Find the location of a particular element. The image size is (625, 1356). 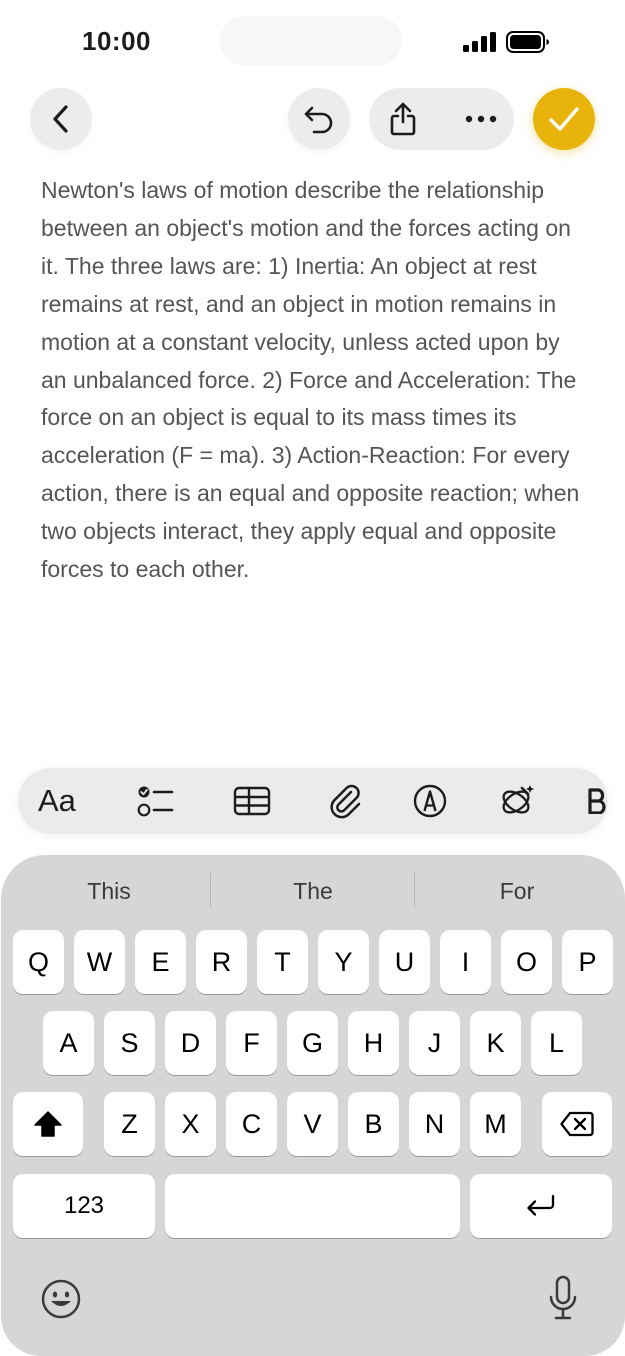

battery-icon is located at coordinates (527, 42).